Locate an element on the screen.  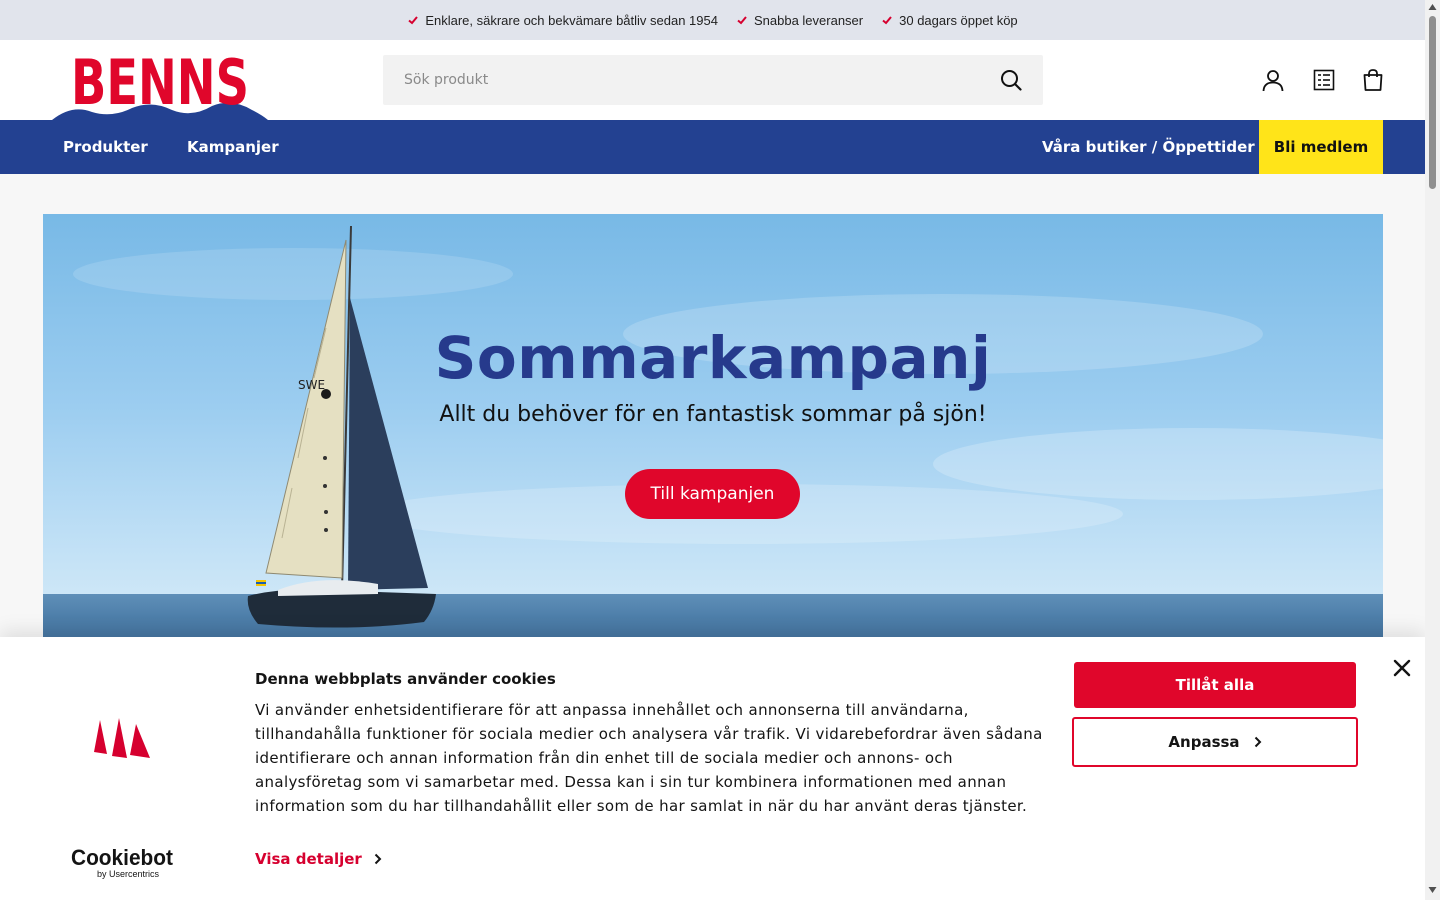
benns-logo: BENNS is located at coordinates (160, 87).